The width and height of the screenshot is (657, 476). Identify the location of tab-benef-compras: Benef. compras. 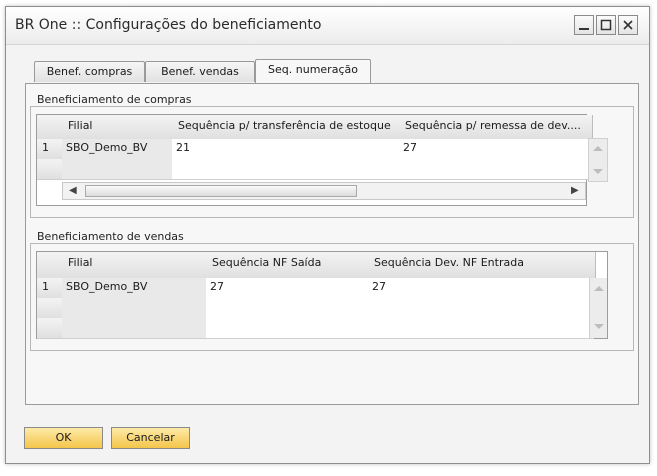
(89, 71).